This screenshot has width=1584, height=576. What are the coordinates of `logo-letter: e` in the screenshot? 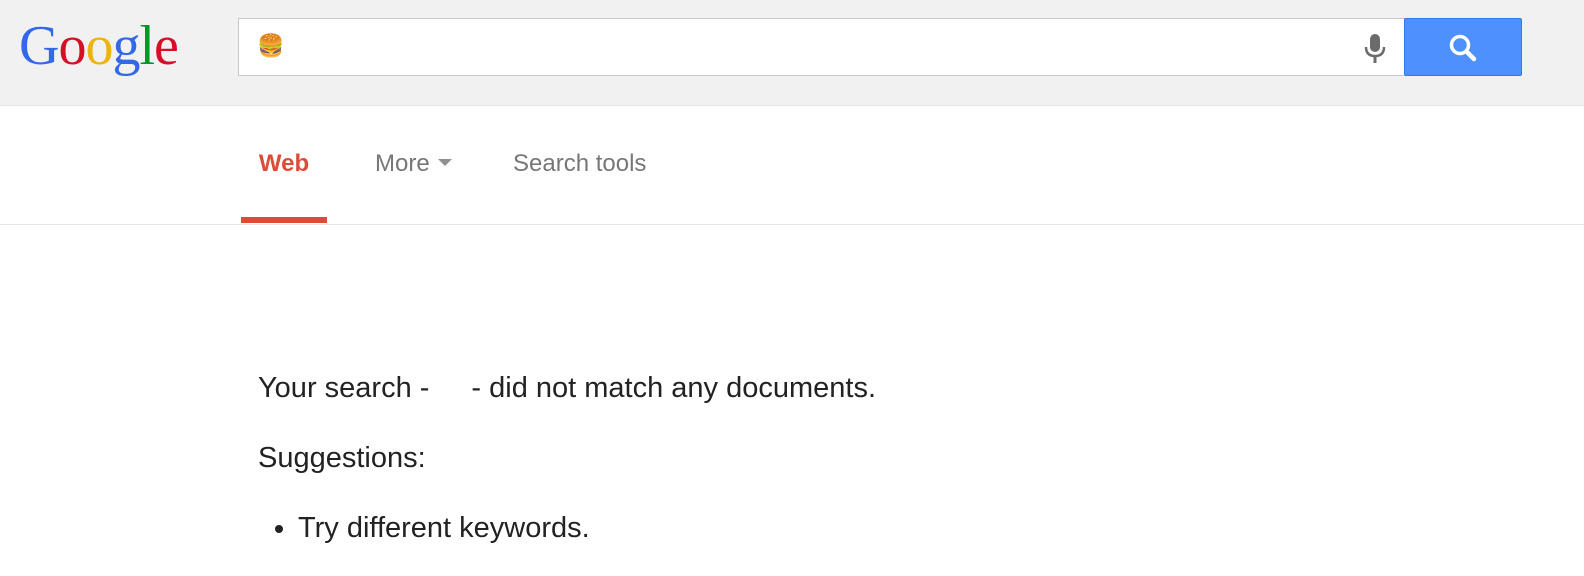 It's located at (166, 46).